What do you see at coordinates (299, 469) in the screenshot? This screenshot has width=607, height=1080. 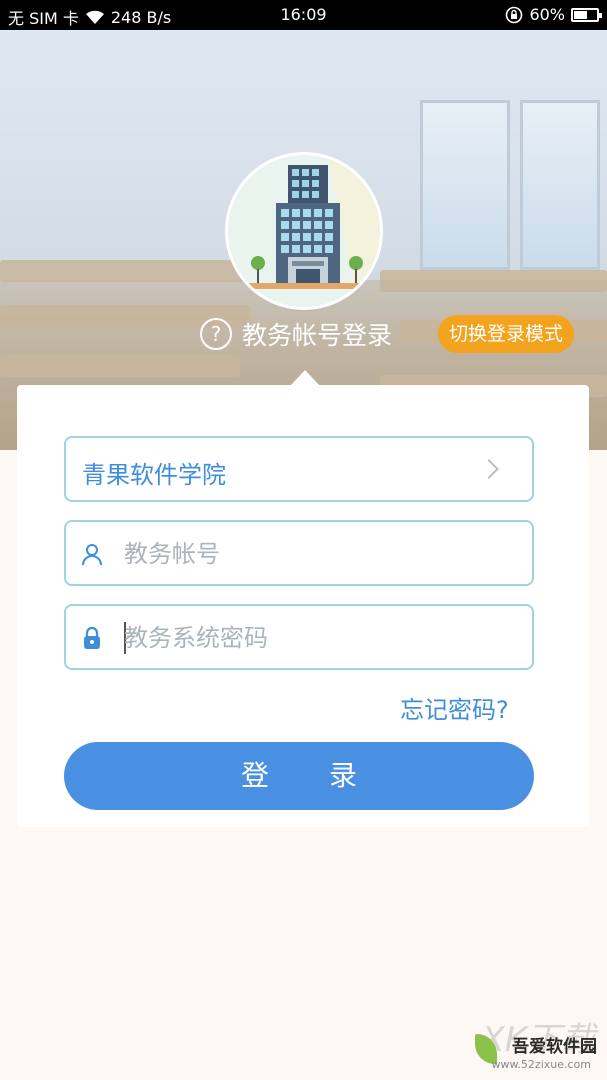 I see `school-selector: 青果软件学院` at bounding box center [299, 469].